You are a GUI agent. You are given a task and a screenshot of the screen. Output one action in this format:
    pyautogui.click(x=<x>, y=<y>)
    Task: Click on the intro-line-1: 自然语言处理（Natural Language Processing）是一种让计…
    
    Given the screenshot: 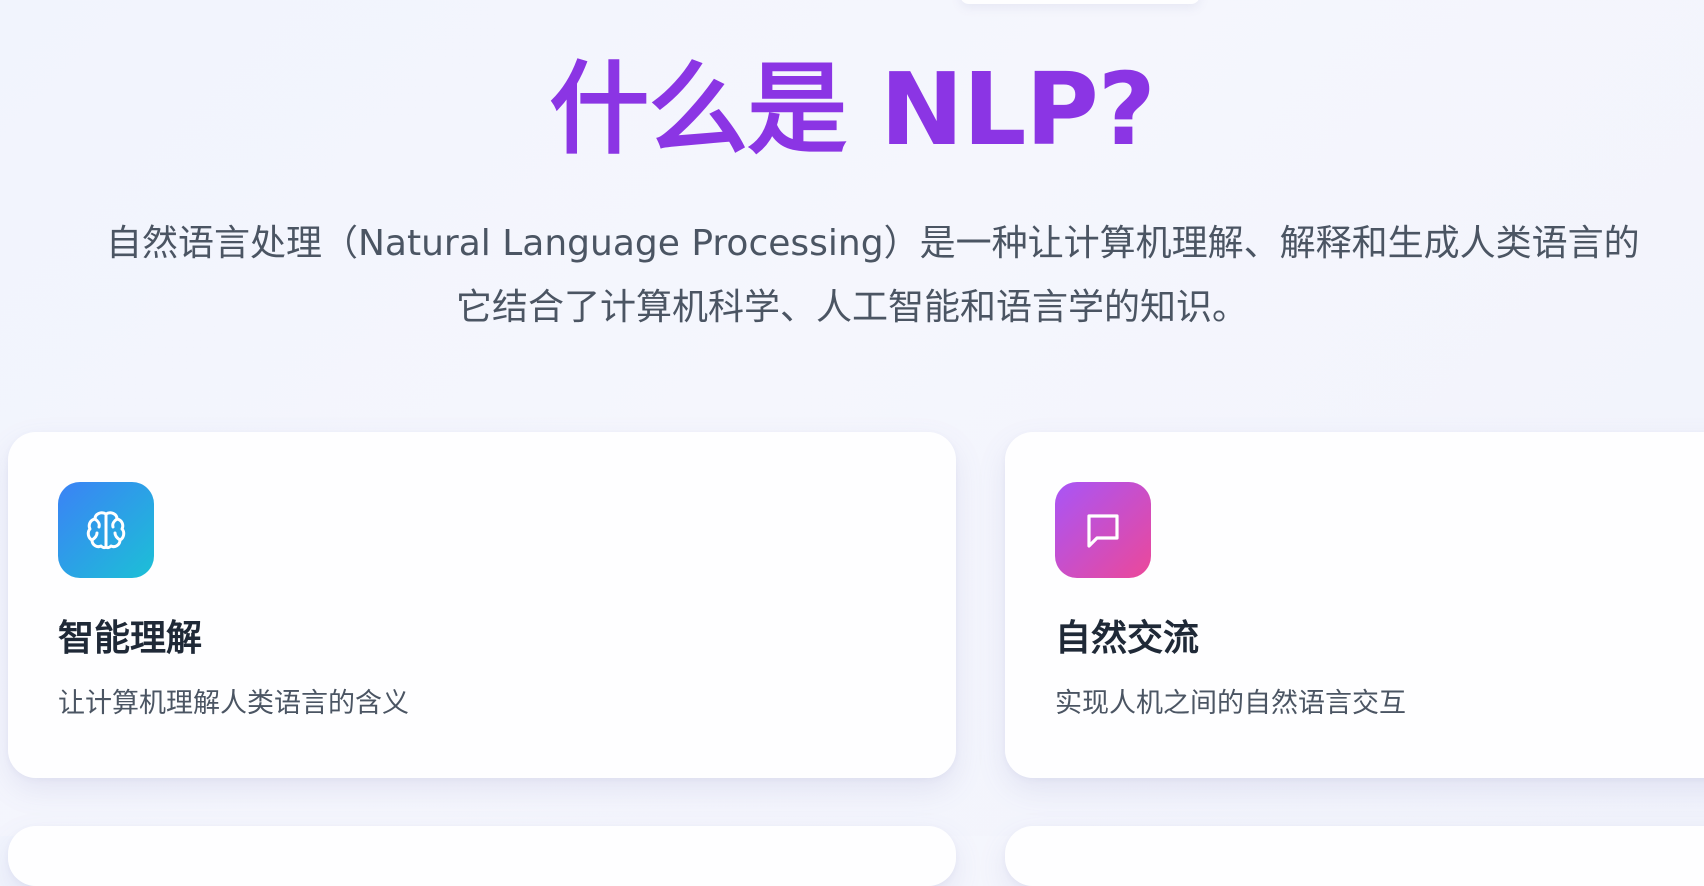 What is the action you would take?
    pyautogui.click(x=873, y=243)
    